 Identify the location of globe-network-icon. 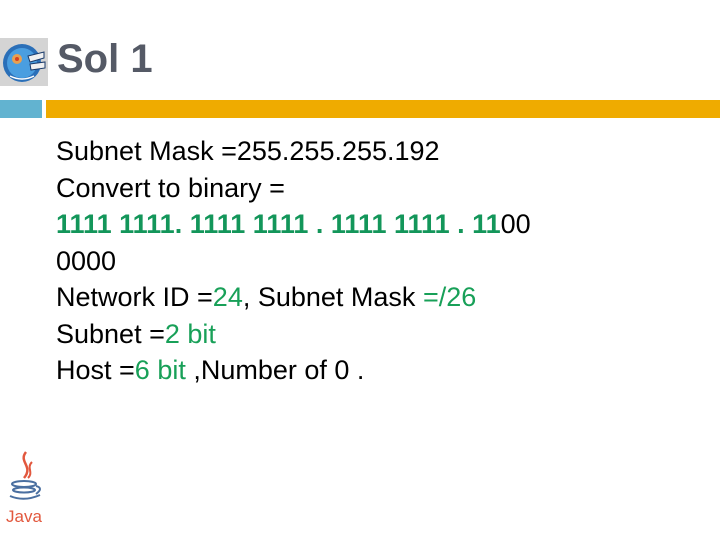
(24, 62).